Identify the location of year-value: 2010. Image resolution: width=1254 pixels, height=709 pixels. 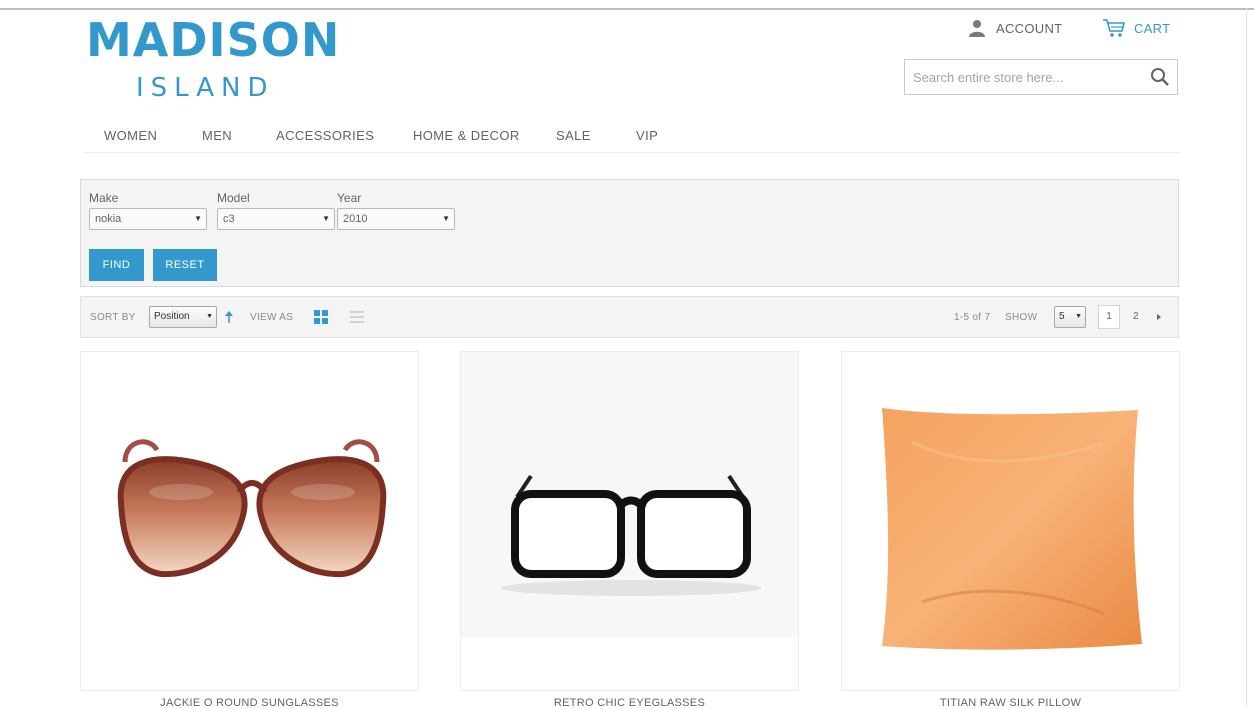
(355, 219).